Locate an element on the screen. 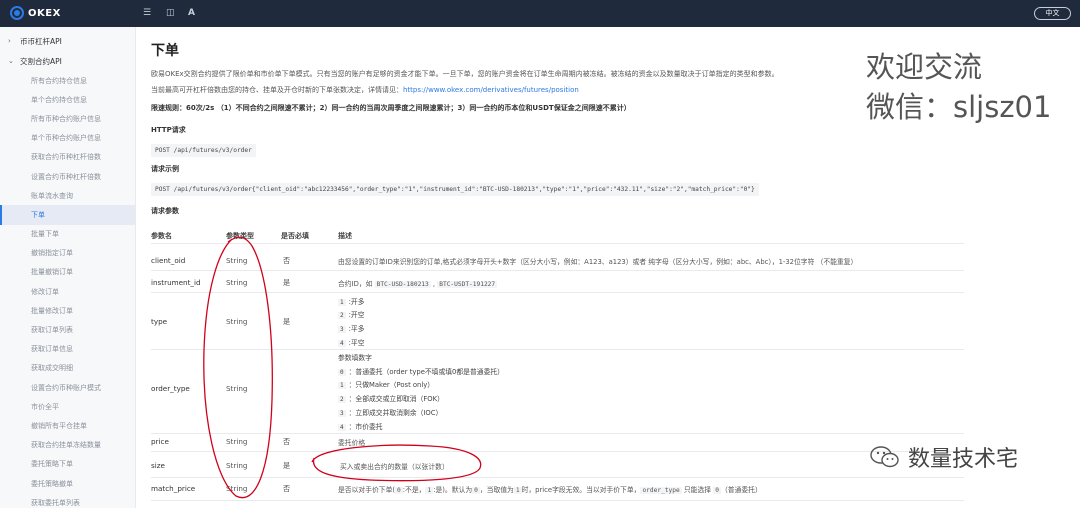 Image resolution: width=1080 pixels, height=508 pixels. enum-item: 1:开多 is located at coordinates (351, 301).